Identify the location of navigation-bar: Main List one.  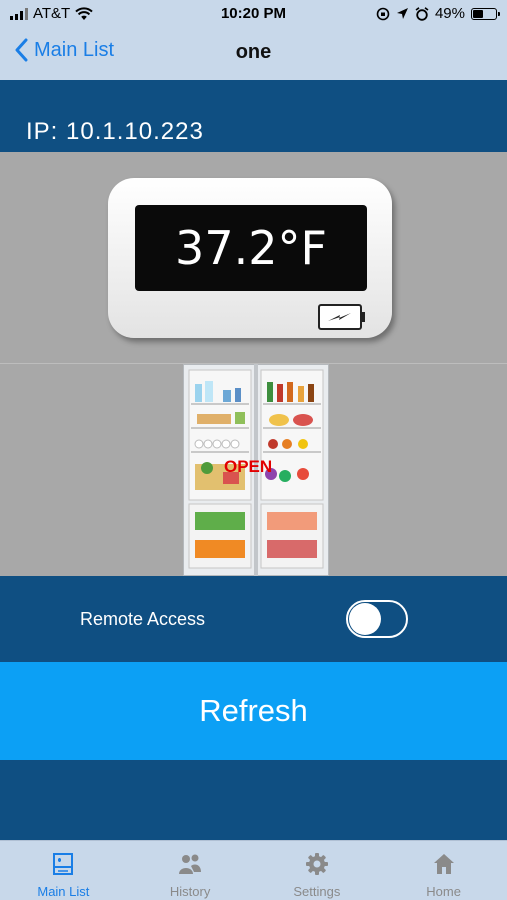
(253, 54).